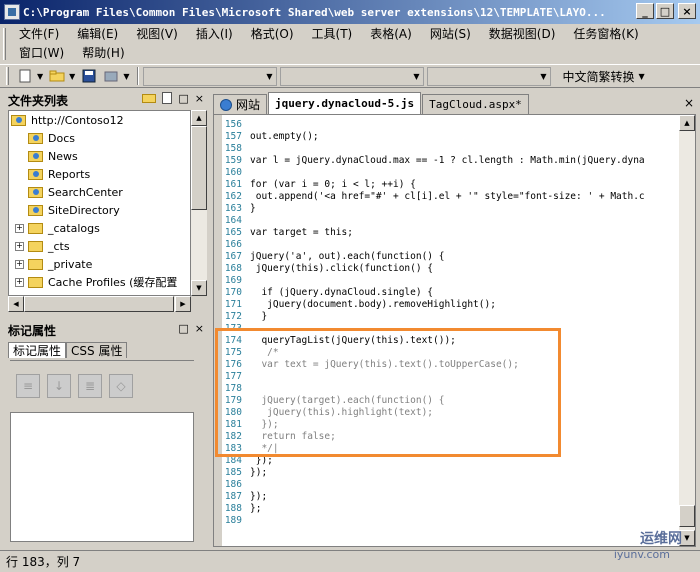  I want to click on tab-tag-properties: 标记属性, so click(37, 350).